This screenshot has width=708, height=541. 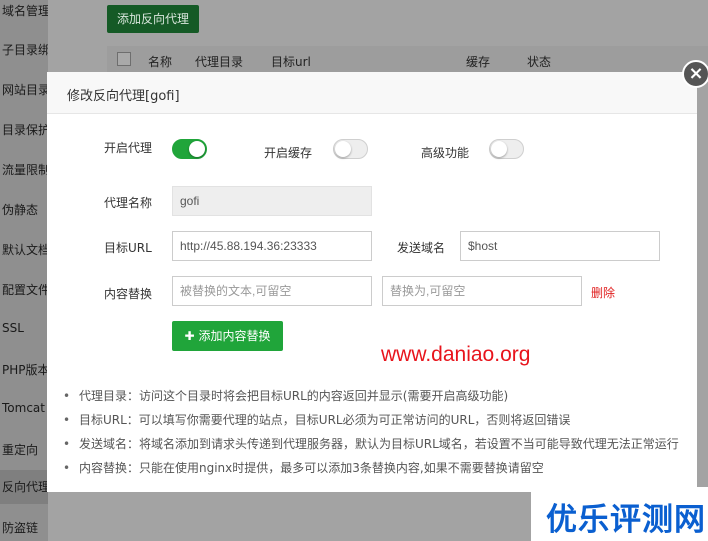 I want to click on sidebar-item-rewrite: 伪静态, so click(x=25, y=209).